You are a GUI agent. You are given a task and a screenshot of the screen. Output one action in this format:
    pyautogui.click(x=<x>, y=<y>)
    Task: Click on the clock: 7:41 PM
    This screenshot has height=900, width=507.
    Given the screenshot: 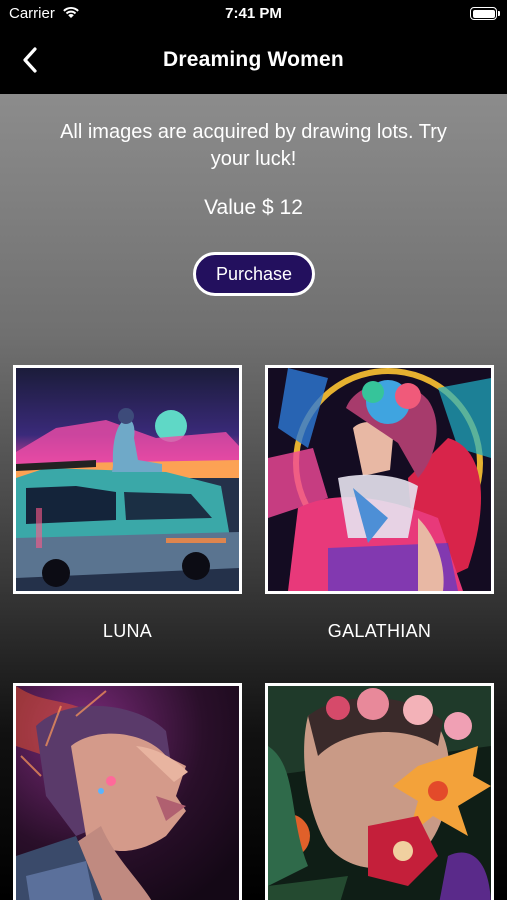 What is the action you would take?
    pyautogui.click(x=253, y=13)
    